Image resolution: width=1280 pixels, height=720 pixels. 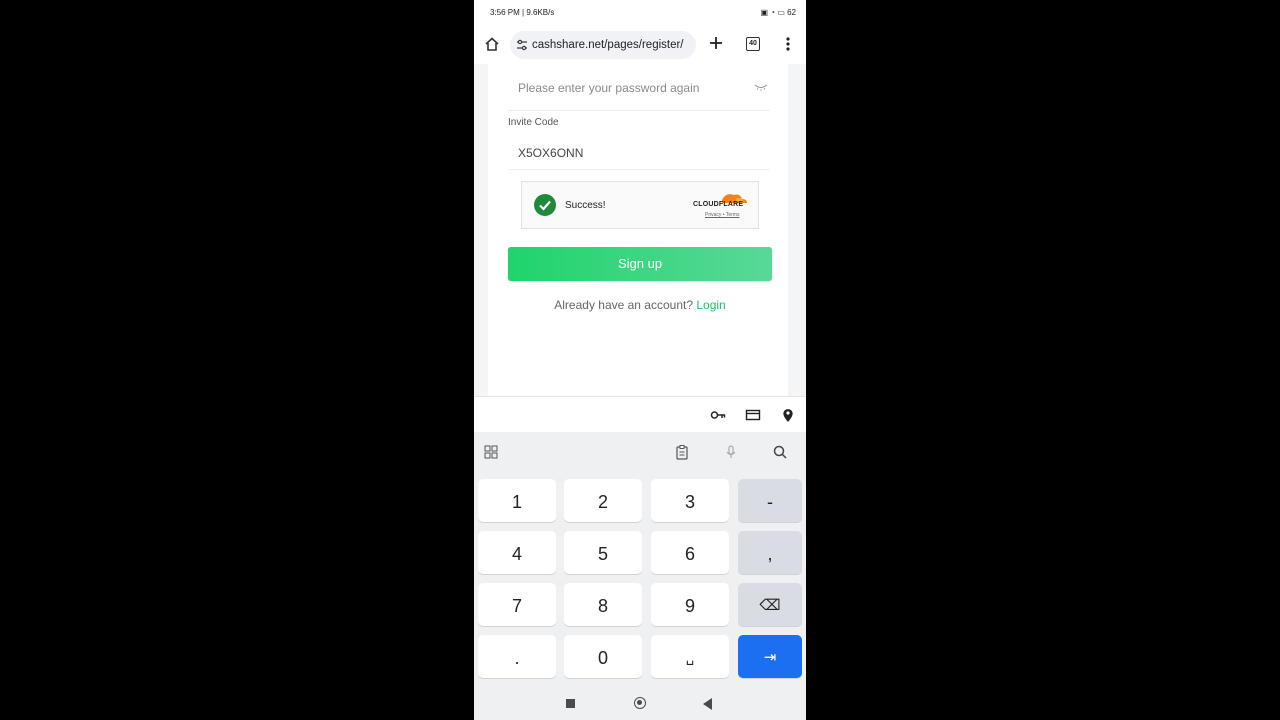 I want to click on key-9: 9, so click(x=690, y=604).